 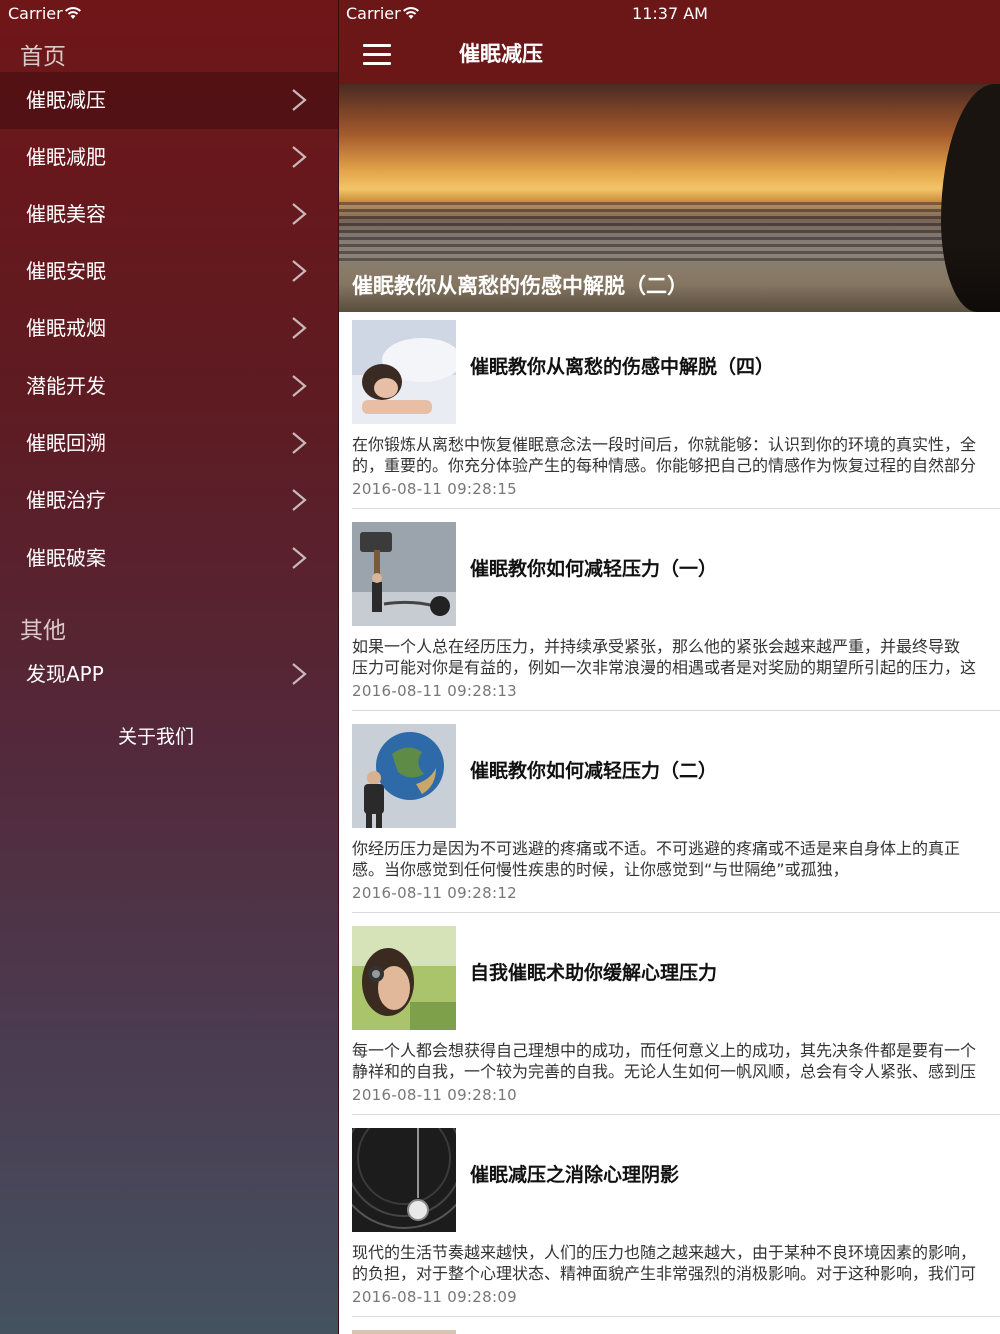 What do you see at coordinates (404, 372) in the screenshot?
I see `sleeping-woman-thumbnail` at bounding box center [404, 372].